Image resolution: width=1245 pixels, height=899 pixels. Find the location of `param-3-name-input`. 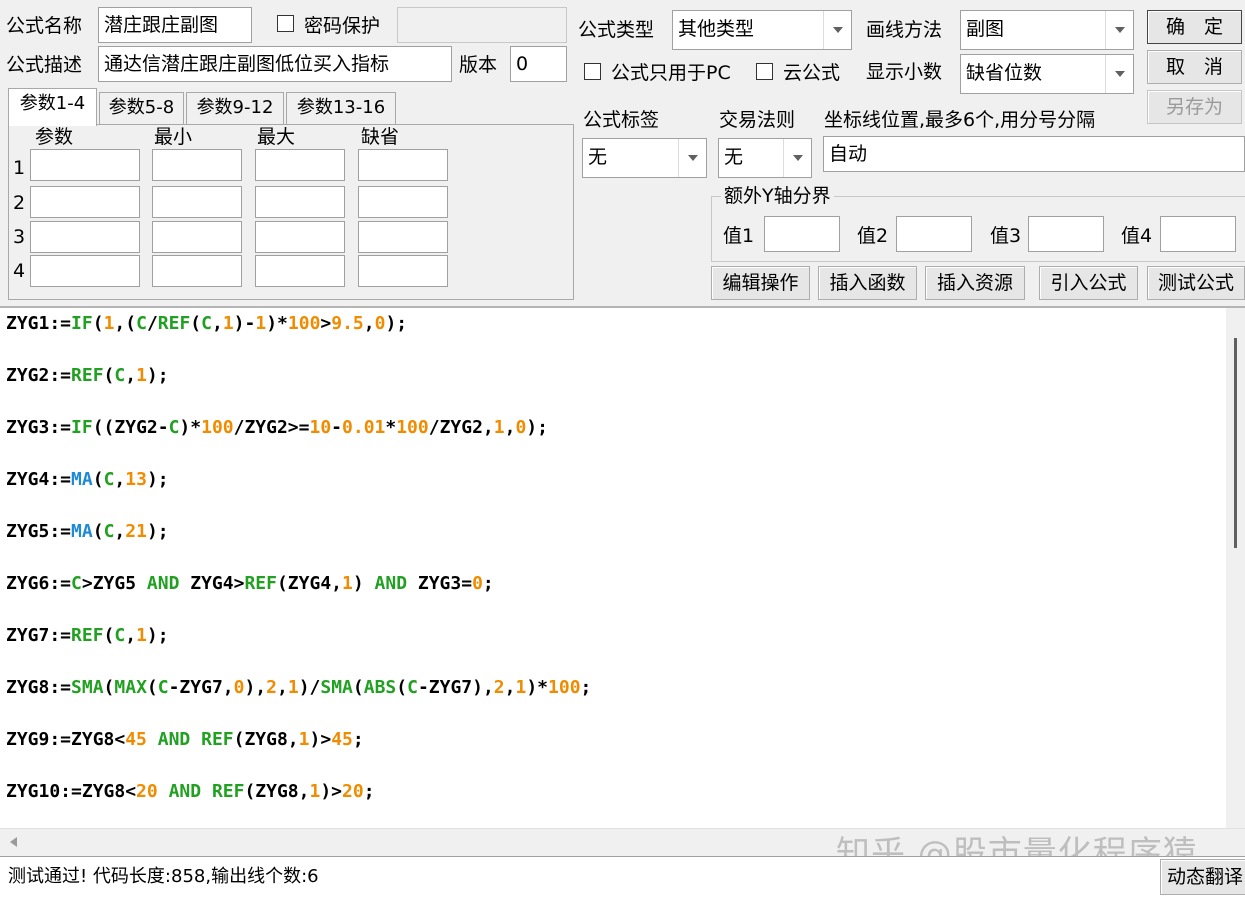

param-3-name-input is located at coordinates (85, 237).